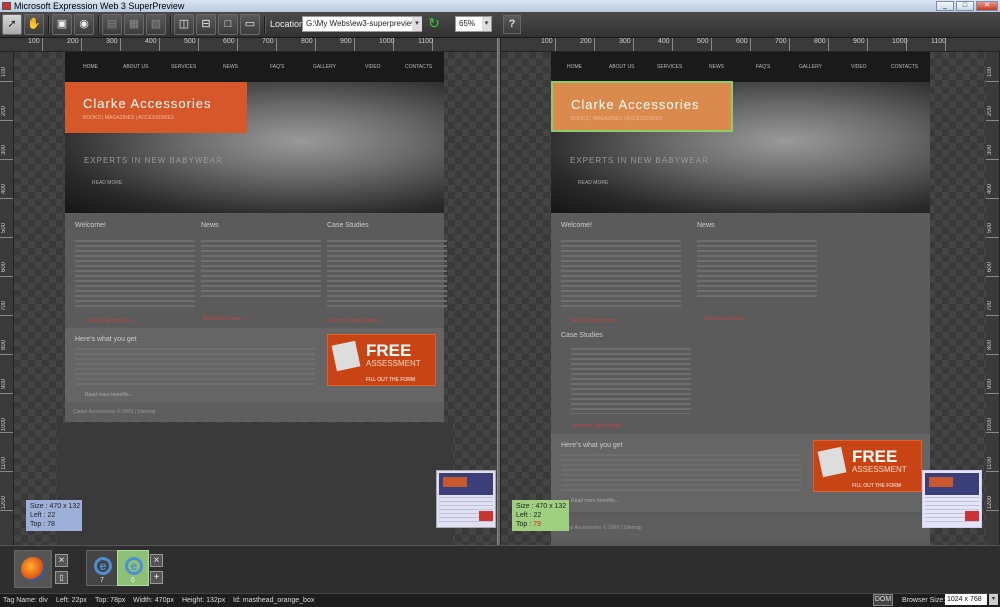  Describe the element at coordinates (945, 6) in the screenshot. I see `minimize-button: _` at that location.